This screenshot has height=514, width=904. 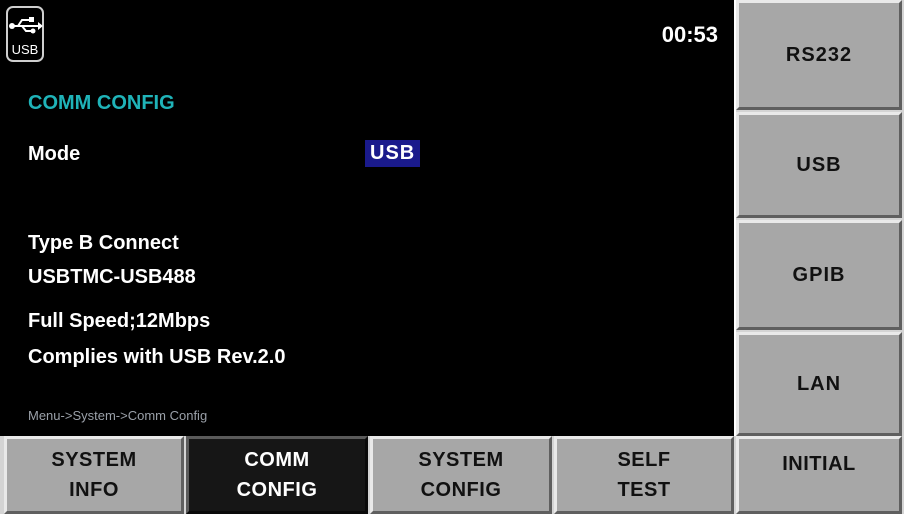 What do you see at coordinates (118, 415) in the screenshot?
I see `breadcrumb: Menu->System->Comm Config` at bounding box center [118, 415].